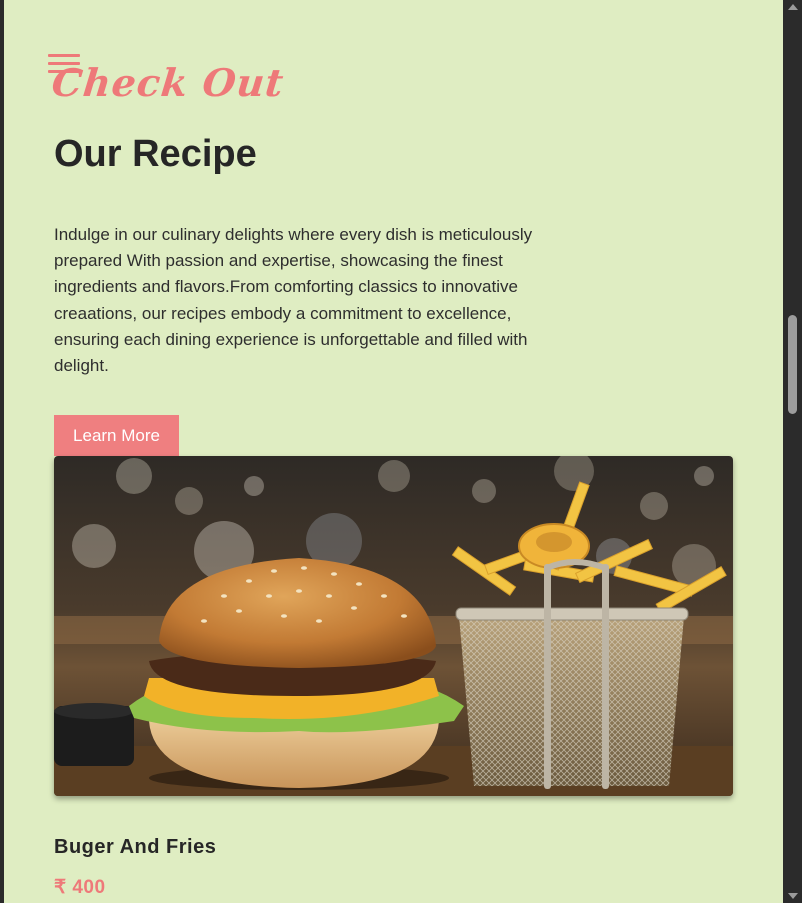 This screenshot has width=802, height=903. I want to click on item-name: Buger And Fries, so click(135, 847).